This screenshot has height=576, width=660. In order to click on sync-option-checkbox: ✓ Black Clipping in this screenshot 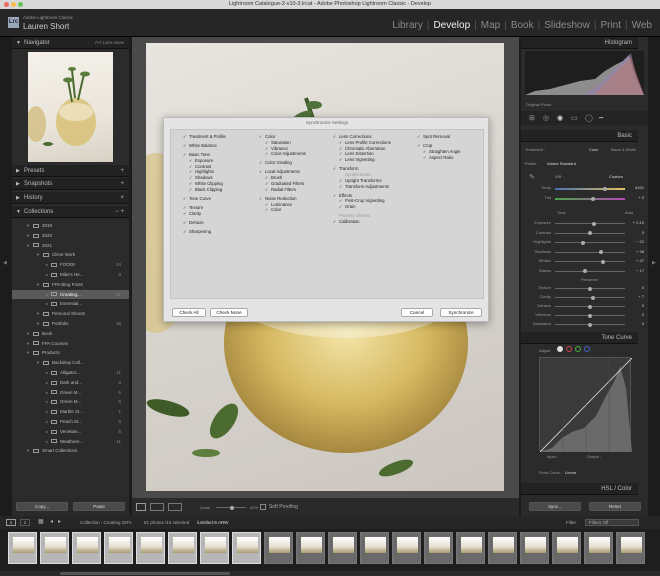, I will do `click(205, 189)`.